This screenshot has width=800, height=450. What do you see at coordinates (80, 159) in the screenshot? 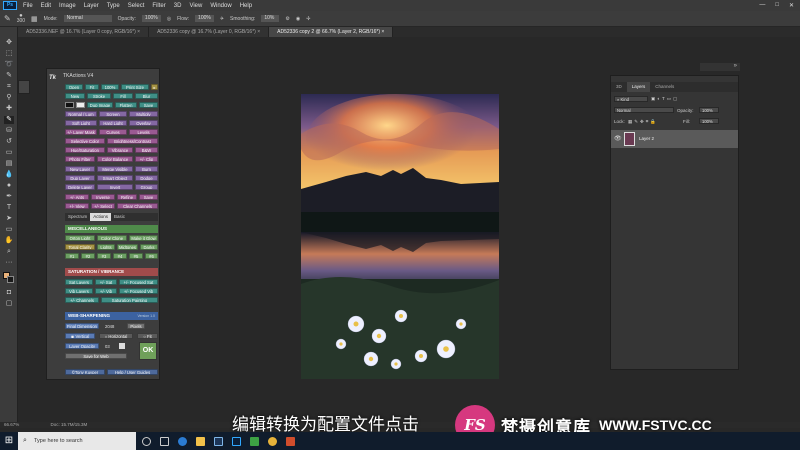
I see `tk-photo-filter-button: Photo Filter` at bounding box center [80, 159].